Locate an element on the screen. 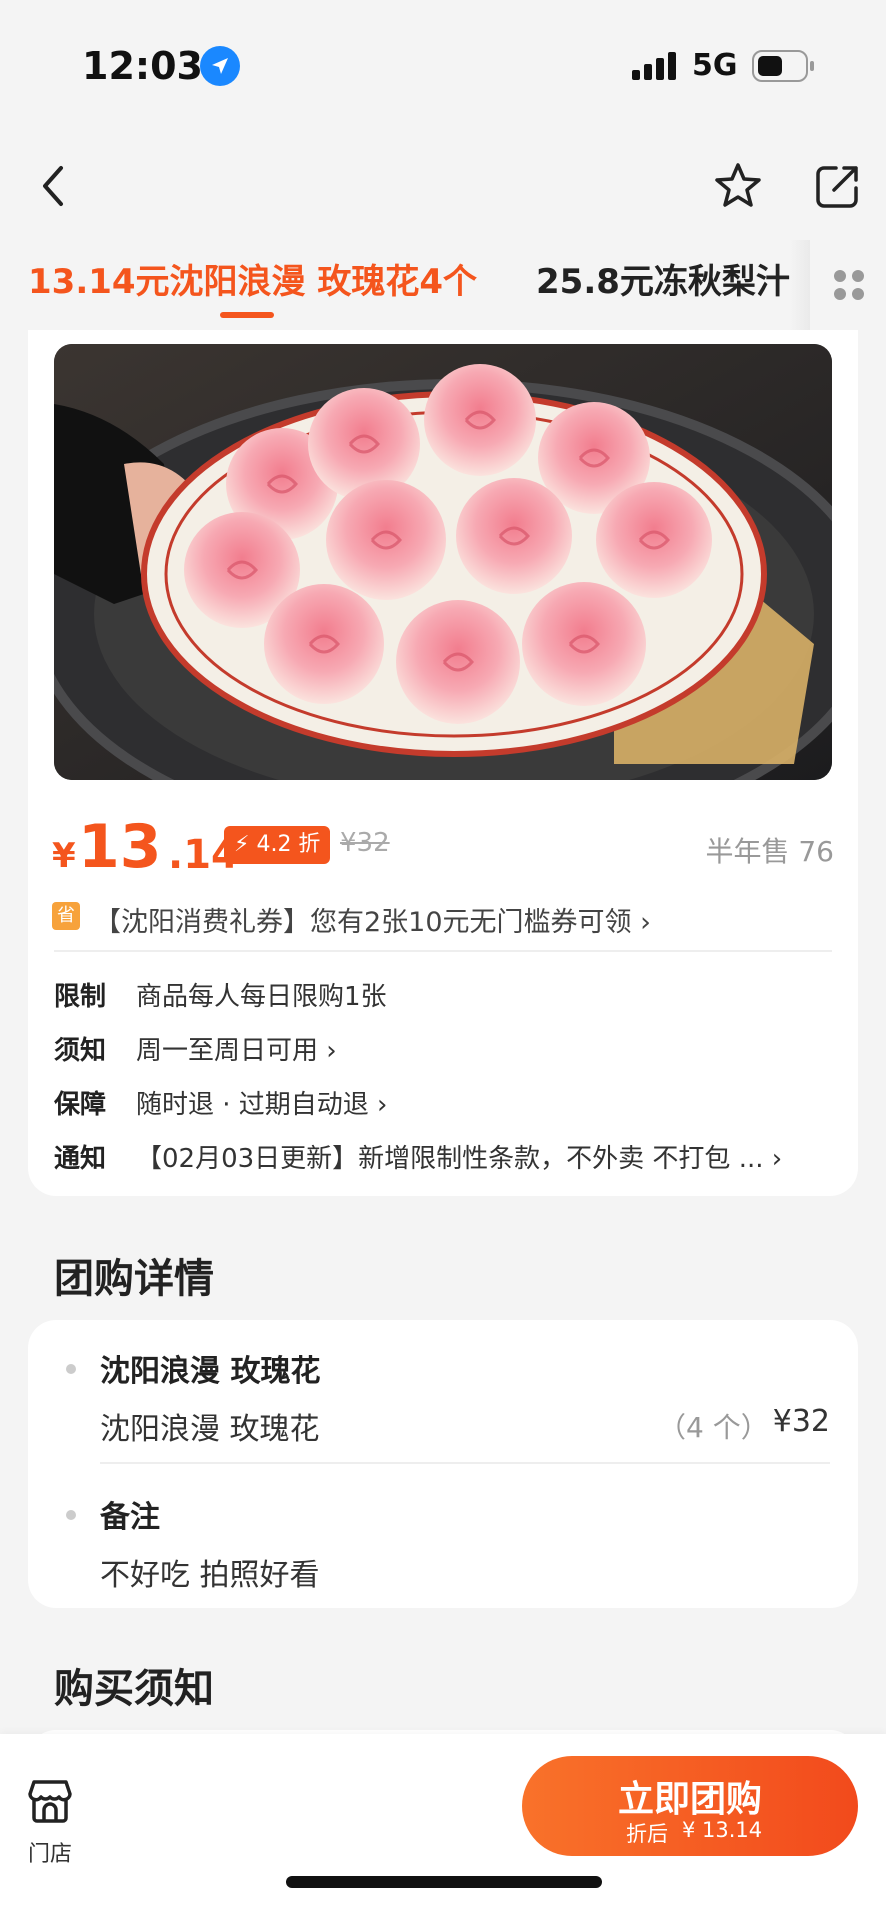 The height and width of the screenshot is (1920, 886). status-time: 12:03 is located at coordinates (142, 66).